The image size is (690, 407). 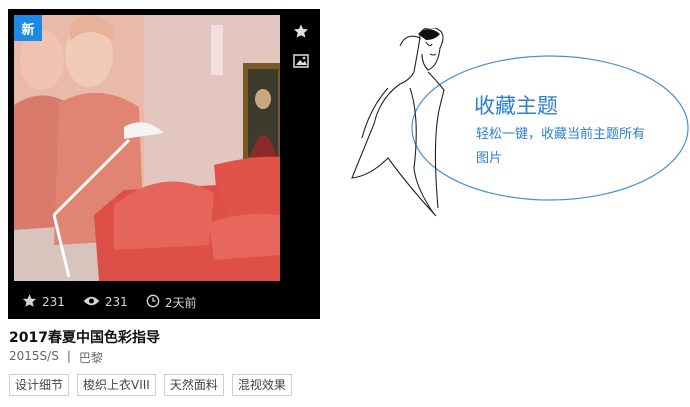 I want to click on season-label: 2015S/S, so click(x=34, y=356).